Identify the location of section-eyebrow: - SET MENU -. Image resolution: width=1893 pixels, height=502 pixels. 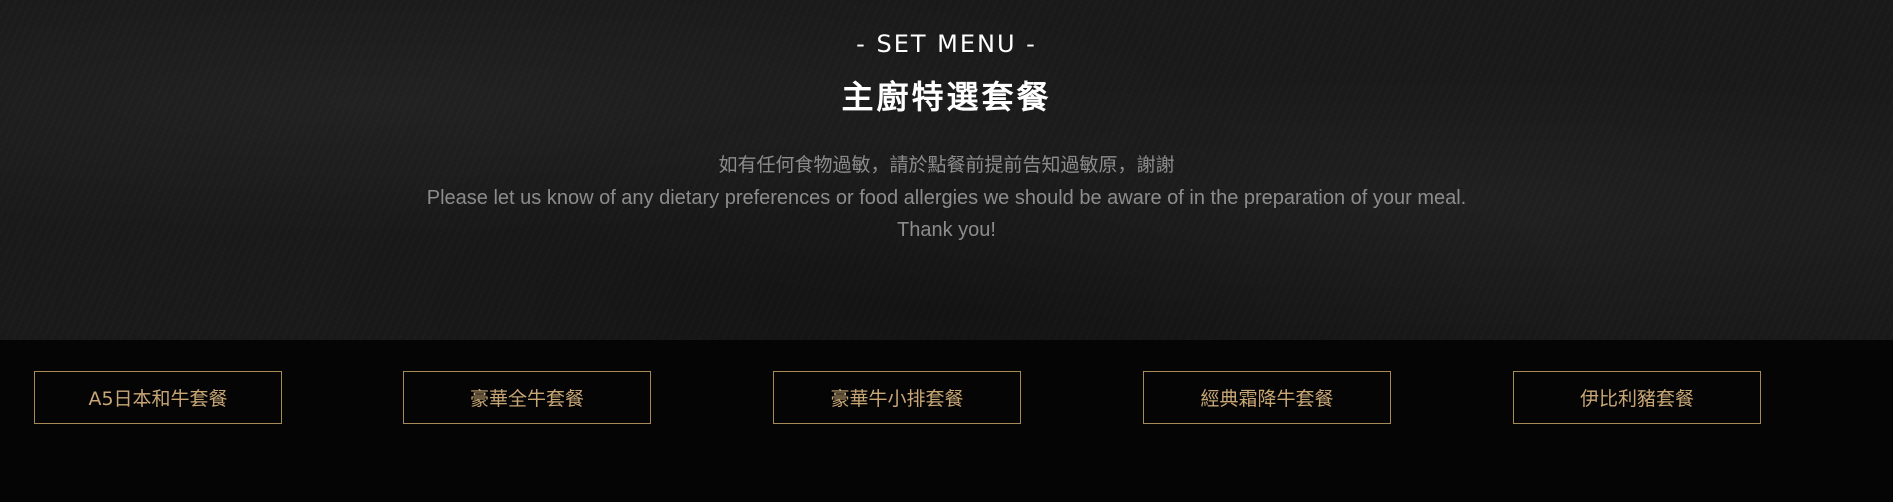
(946, 44).